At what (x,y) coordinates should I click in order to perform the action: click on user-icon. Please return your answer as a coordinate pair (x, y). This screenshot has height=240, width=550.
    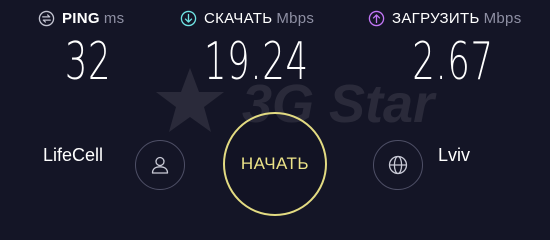
    Looking at the image, I should click on (160, 165).